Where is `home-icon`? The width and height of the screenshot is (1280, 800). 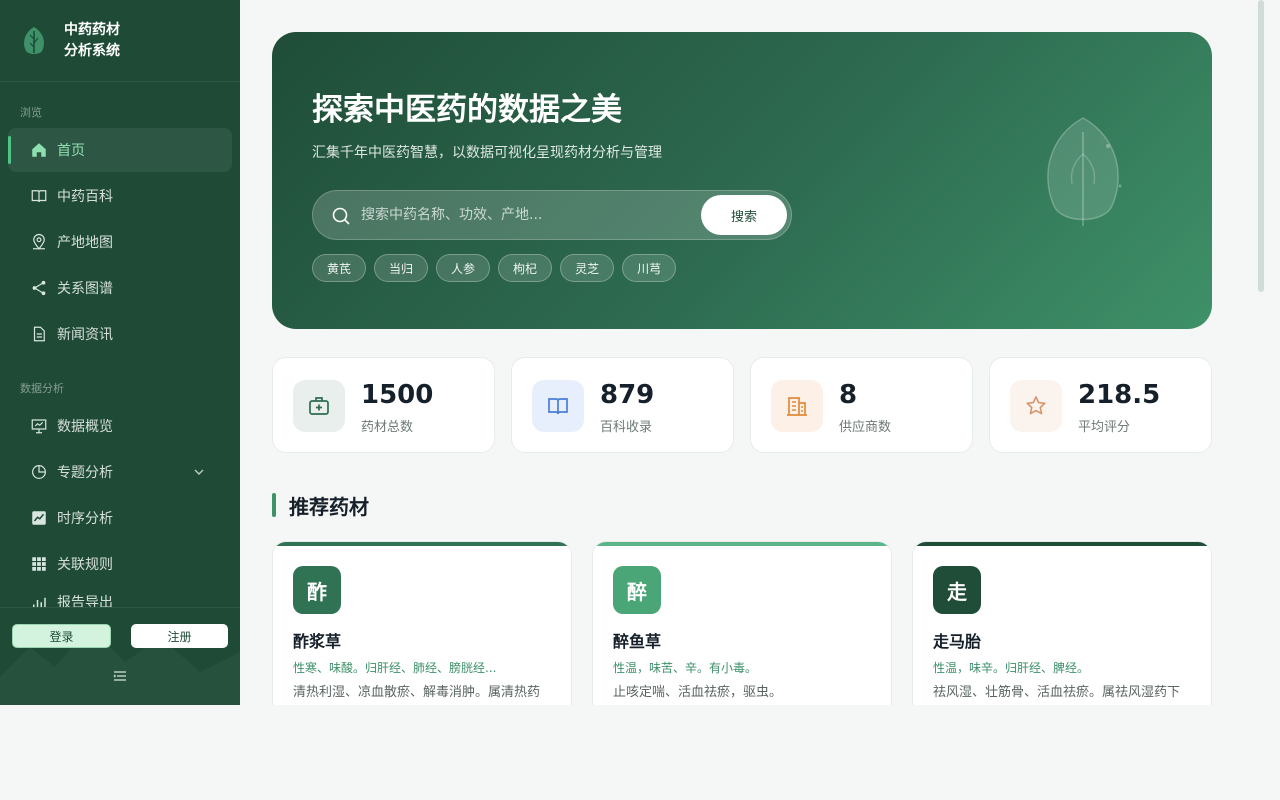
home-icon is located at coordinates (39, 150).